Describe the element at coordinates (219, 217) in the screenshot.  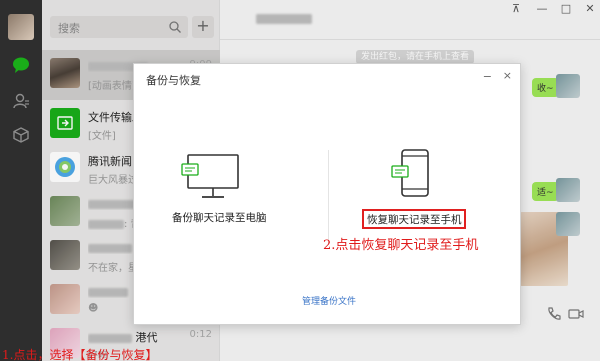
I see `backup-to-pc-option: 备份聊天记录至电脑` at that location.